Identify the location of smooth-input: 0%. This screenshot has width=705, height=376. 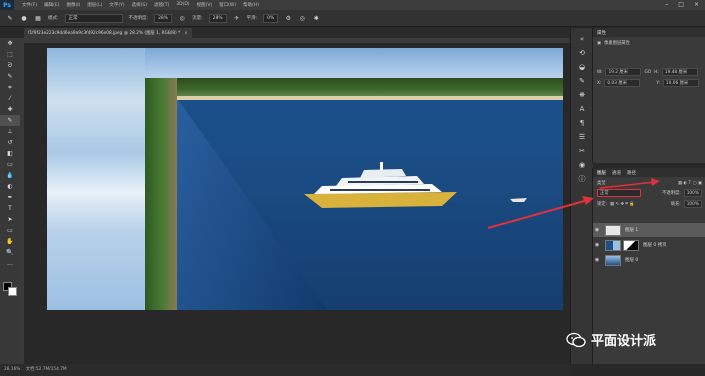
(271, 18).